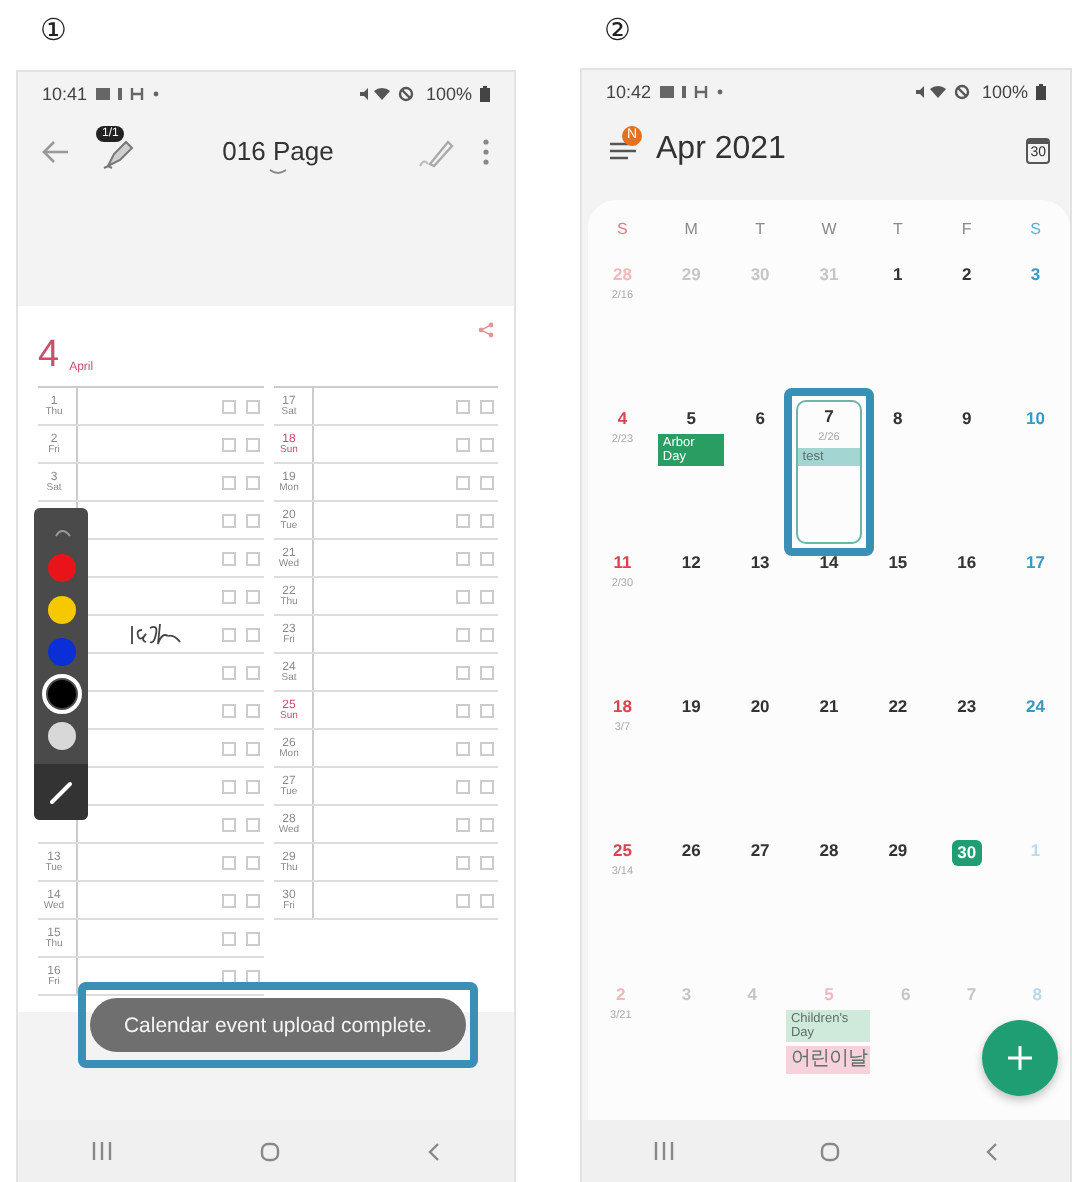 Image resolution: width=1072 pixels, height=1182 pixels. What do you see at coordinates (898, 846) in the screenshot?
I see `day-cell: 29` at bounding box center [898, 846].